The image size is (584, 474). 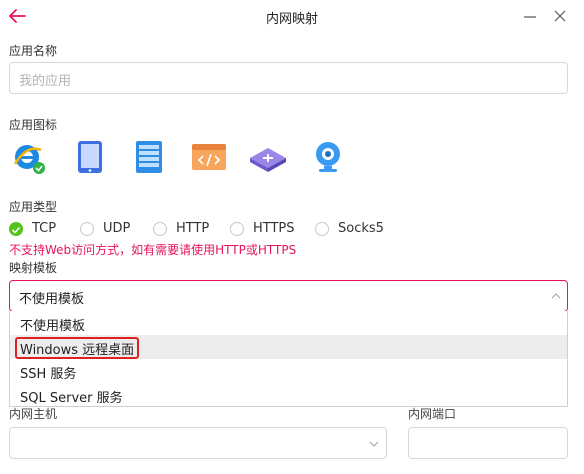 I want to click on minimize-button, so click(x=530, y=16).